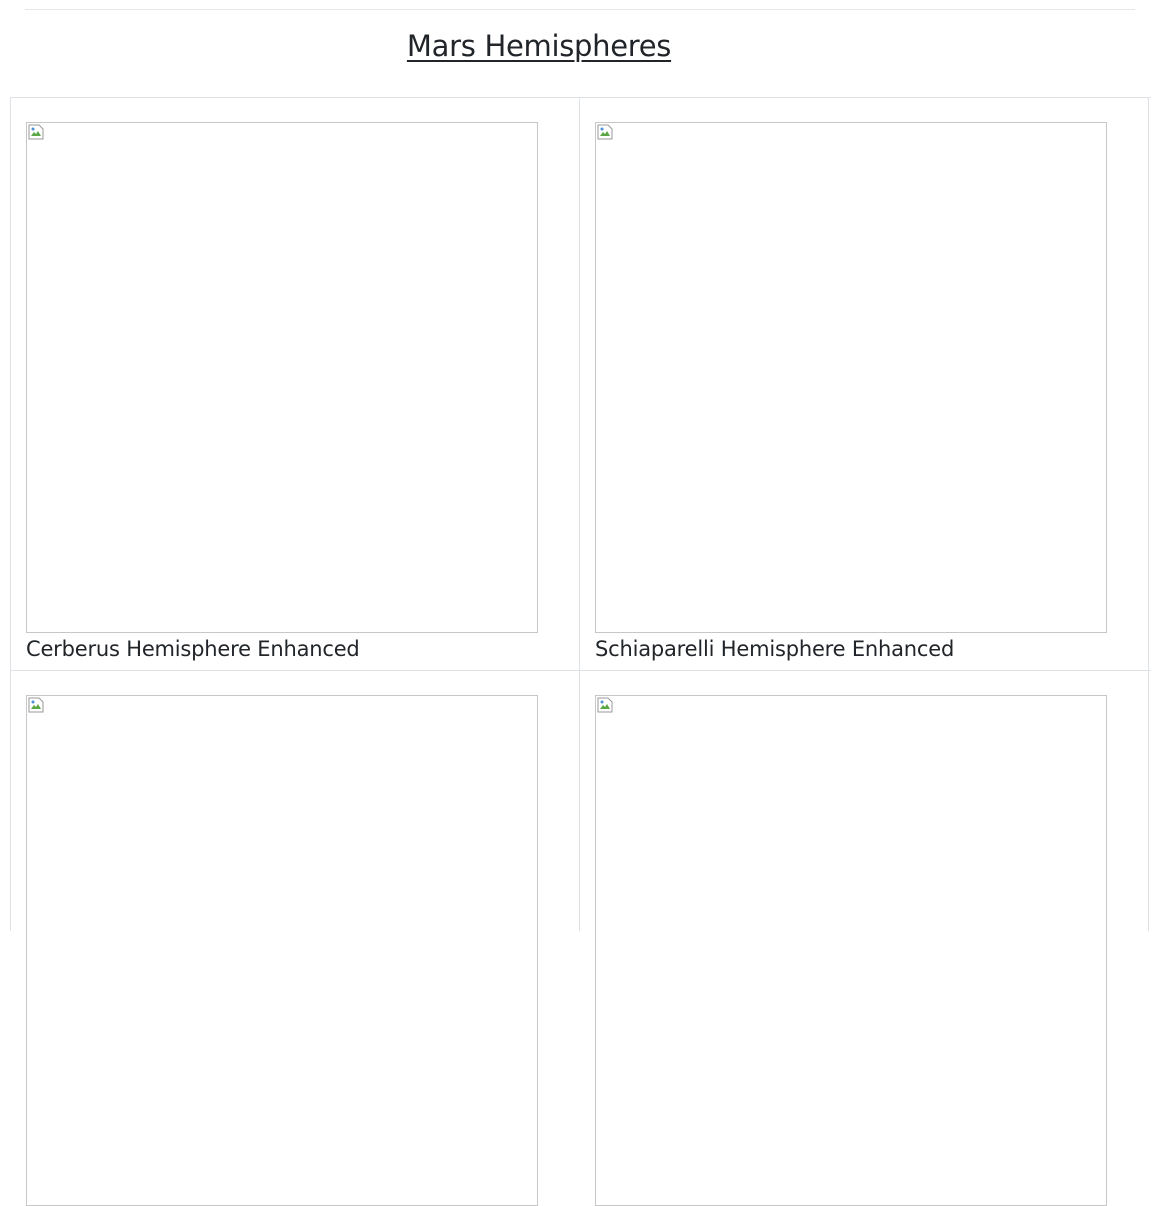 This screenshot has width=1162, height=1206. Describe the element at coordinates (580, 9) in the screenshot. I see `top-divider` at that location.